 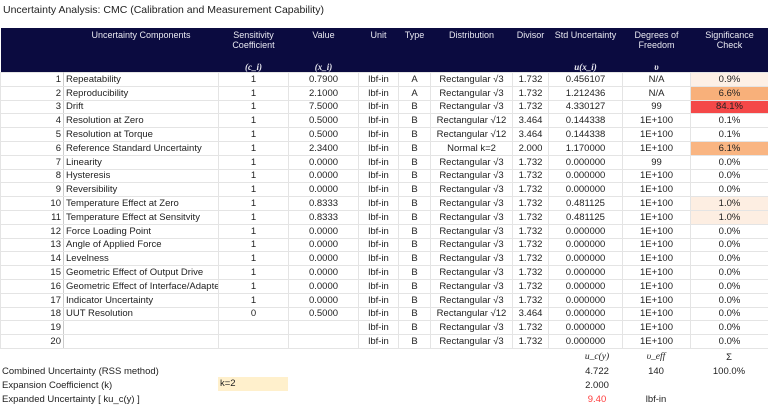 What do you see at coordinates (141, 176) in the screenshot?
I see `component-name: Hysteresis` at bounding box center [141, 176].